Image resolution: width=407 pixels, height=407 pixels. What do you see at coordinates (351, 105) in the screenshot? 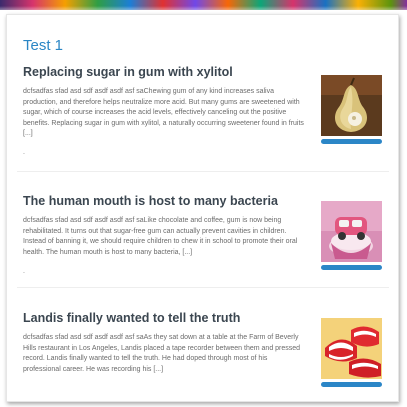
I see `pear-photo-icon` at bounding box center [351, 105].